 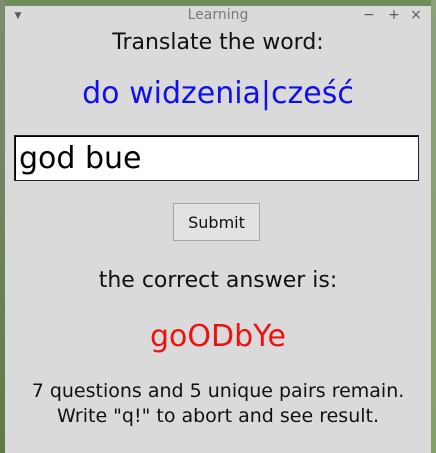 I want to click on maximize-button: +, so click(x=394, y=15).